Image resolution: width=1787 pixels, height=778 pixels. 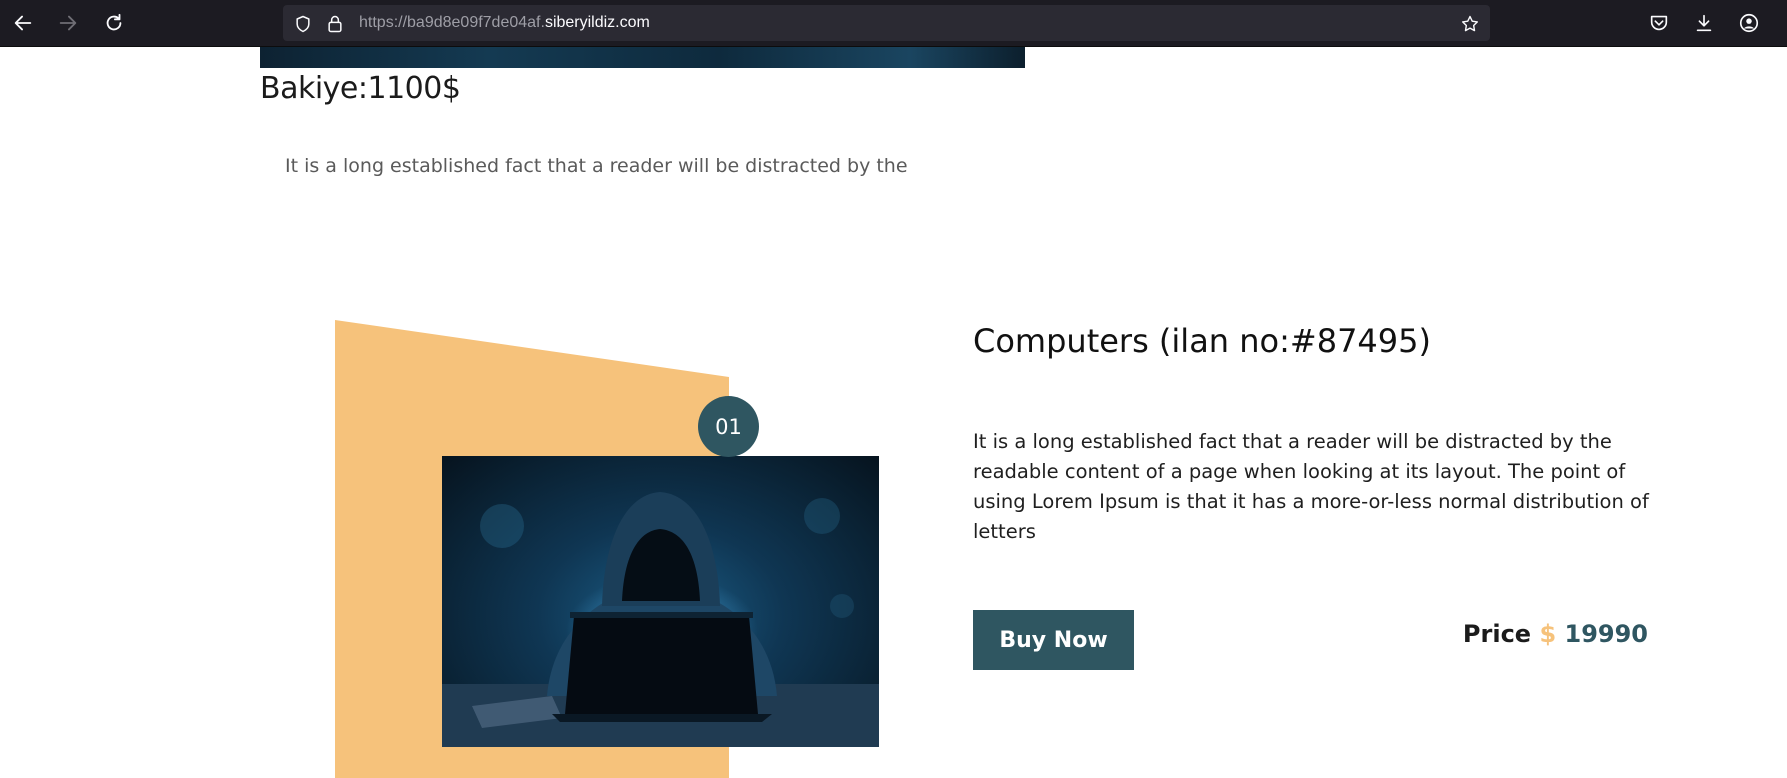 I want to click on price-currency: $, so click(x=1548, y=634).